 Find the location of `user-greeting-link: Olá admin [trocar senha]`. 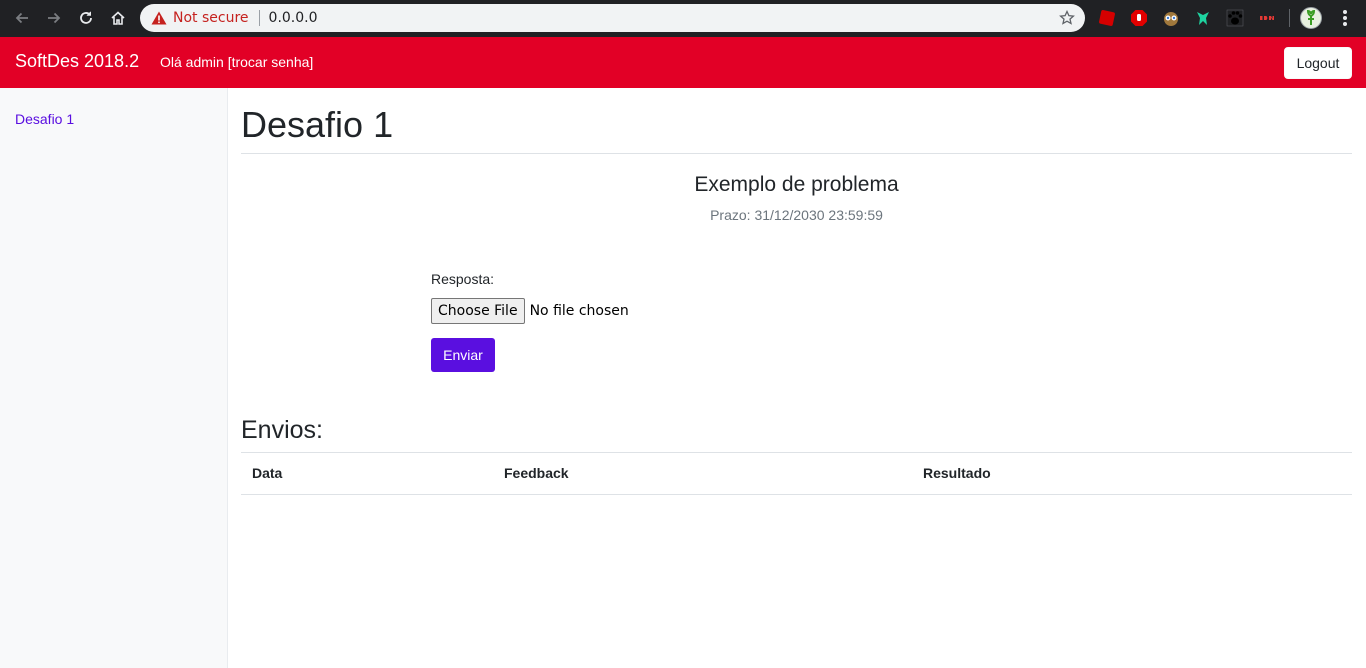

user-greeting-link: Olá admin [trocar senha] is located at coordinates (236, 62).